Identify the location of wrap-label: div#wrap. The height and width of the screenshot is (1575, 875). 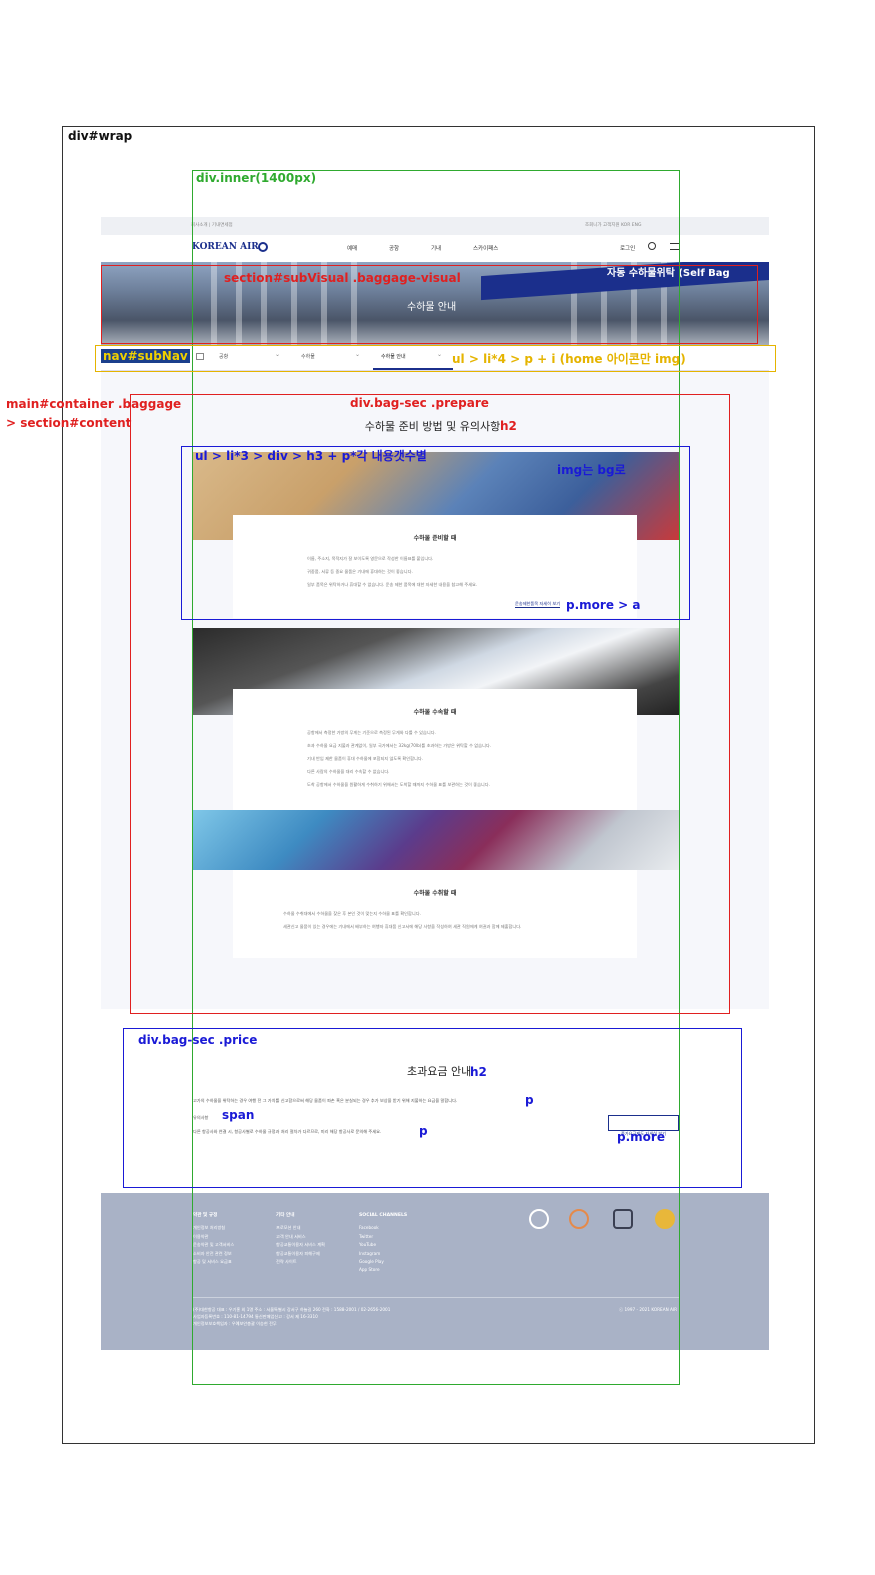
(100, 136).